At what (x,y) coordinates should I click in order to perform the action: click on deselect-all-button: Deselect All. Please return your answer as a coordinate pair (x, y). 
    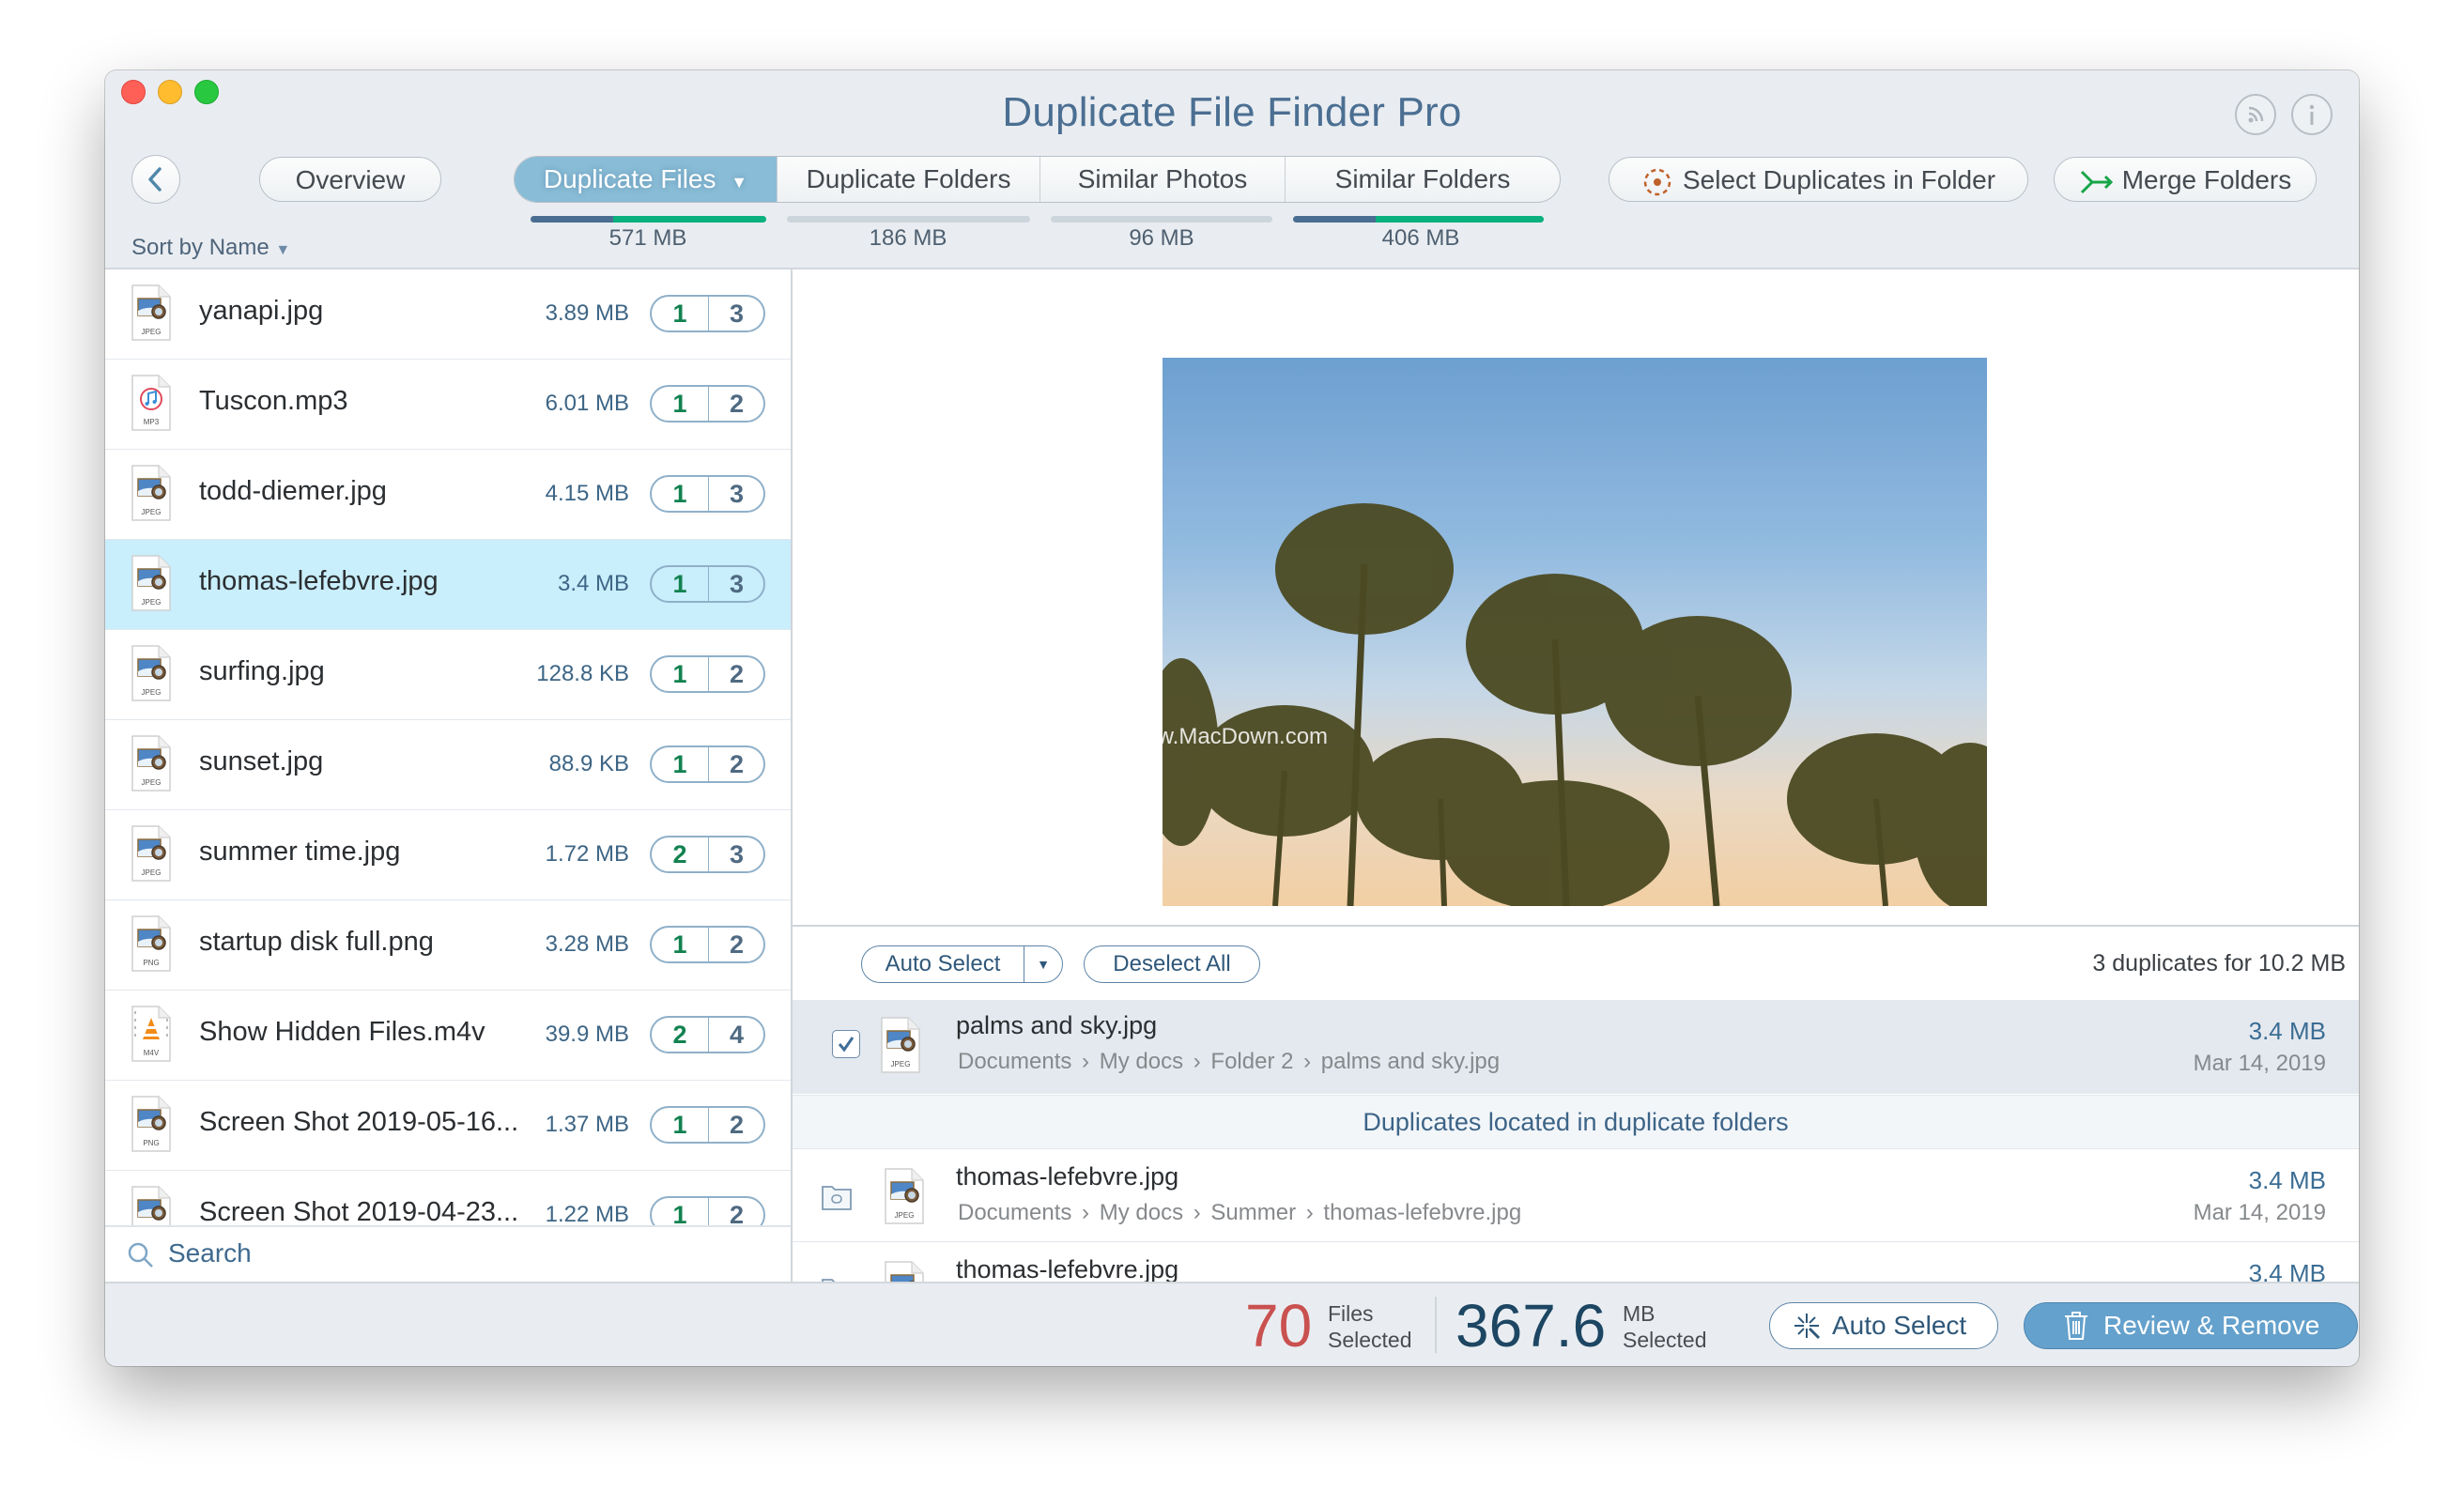
    Looking at the image, I should click on (1172, 964).